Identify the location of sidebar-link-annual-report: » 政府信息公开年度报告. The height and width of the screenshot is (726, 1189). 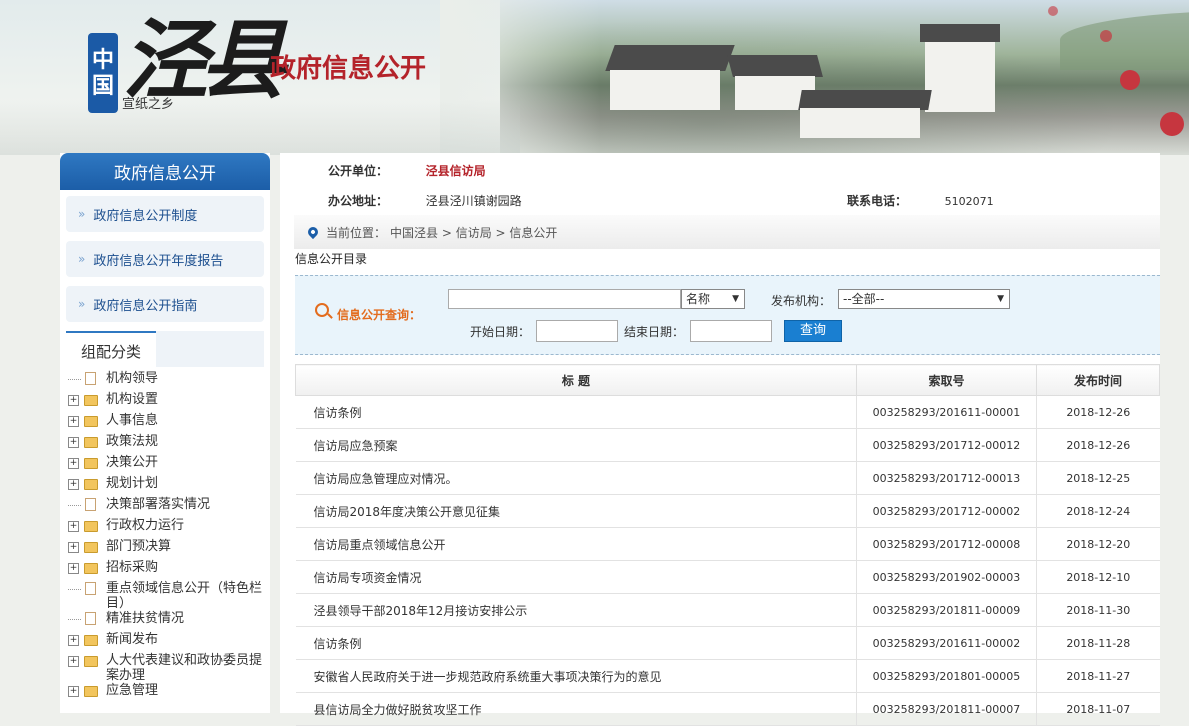
(165, 259).